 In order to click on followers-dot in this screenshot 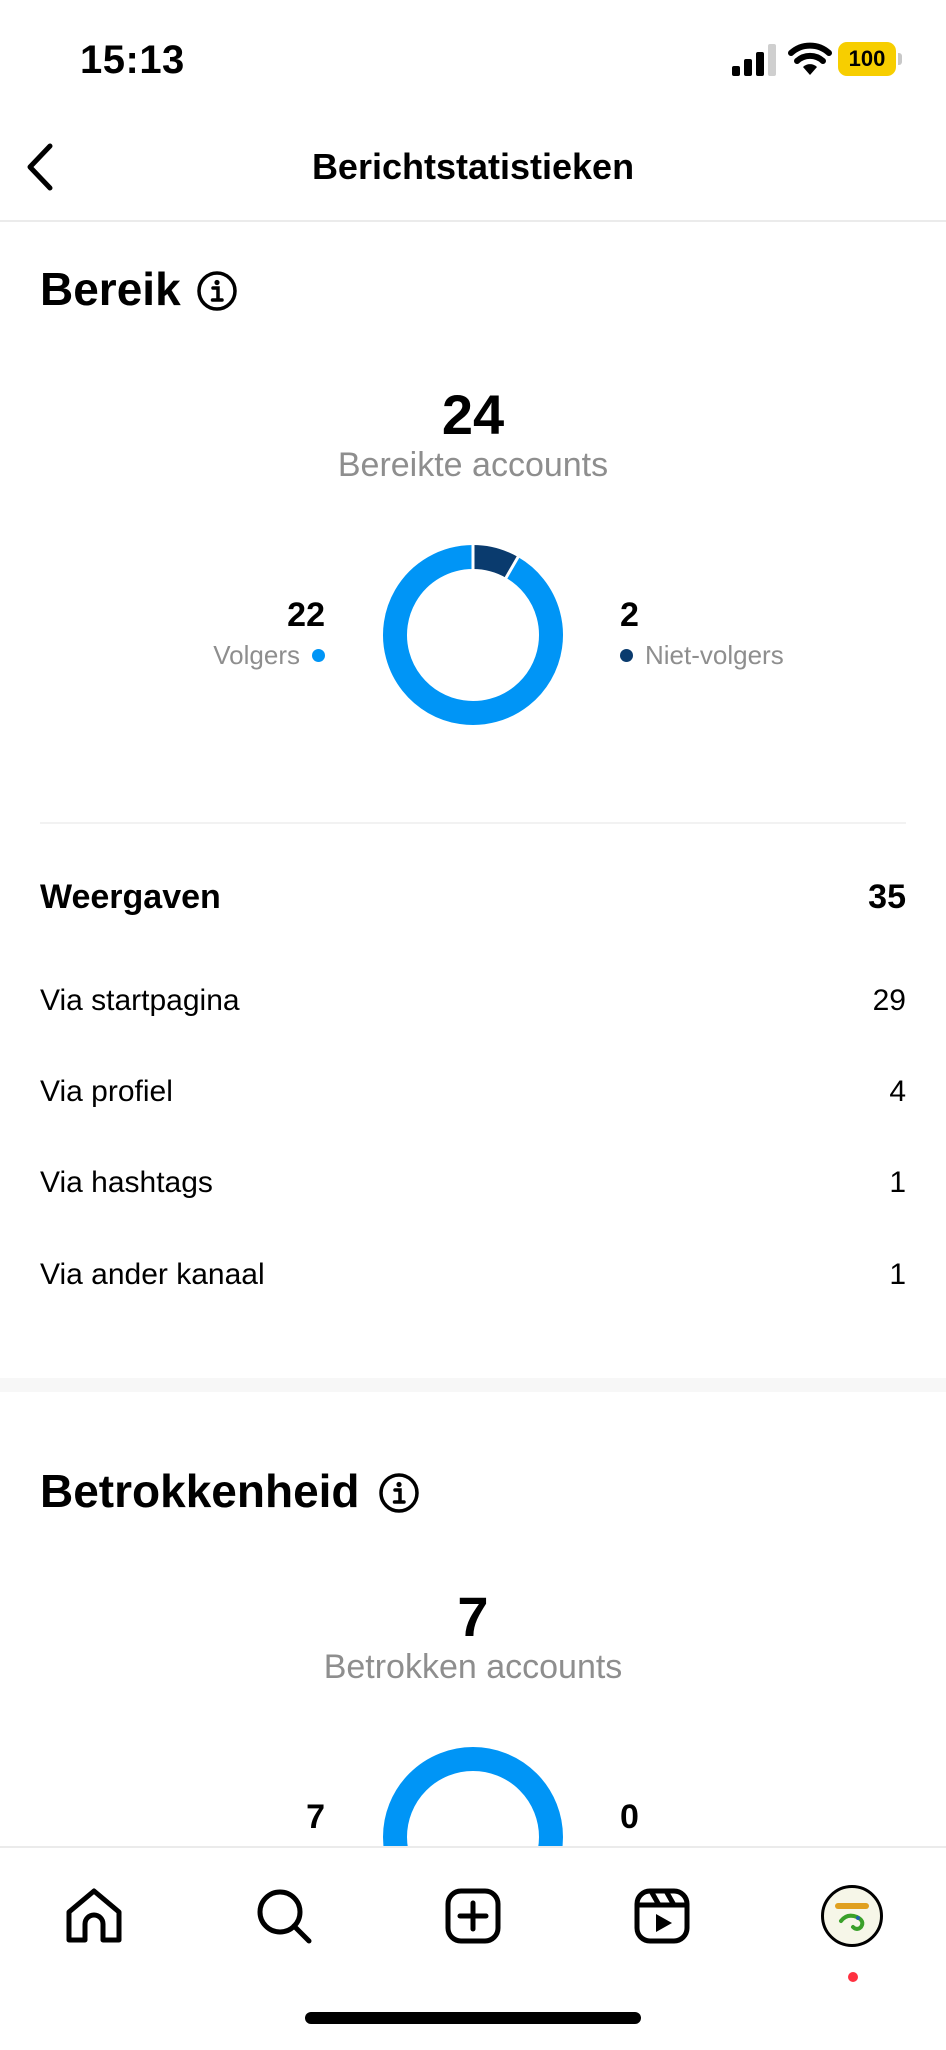, I will do `click(318, 655)`.